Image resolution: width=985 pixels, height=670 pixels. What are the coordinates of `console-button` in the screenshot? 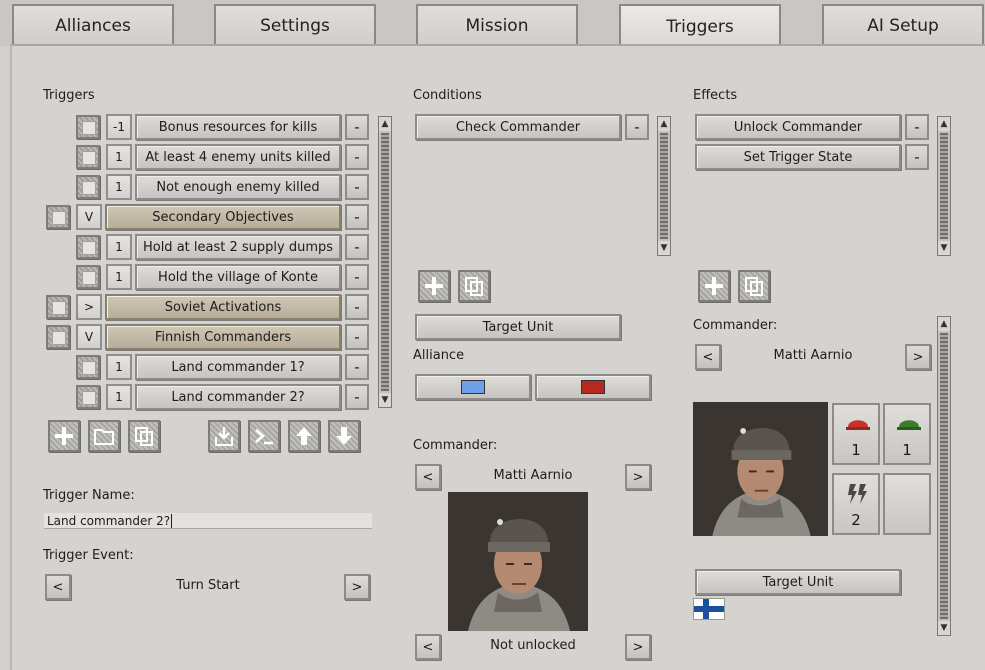 It's located at (264, 436).